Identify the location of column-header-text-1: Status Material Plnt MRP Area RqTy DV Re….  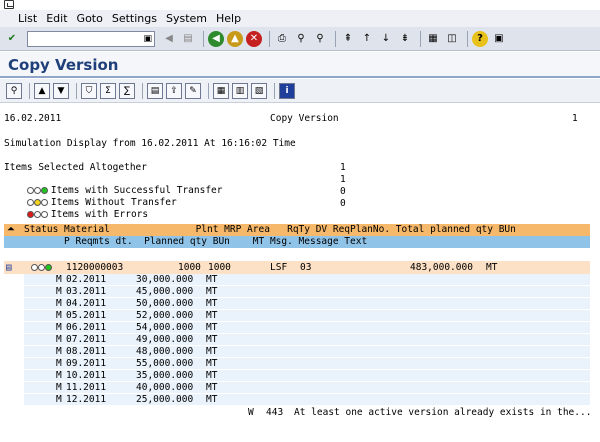
(270, 229).